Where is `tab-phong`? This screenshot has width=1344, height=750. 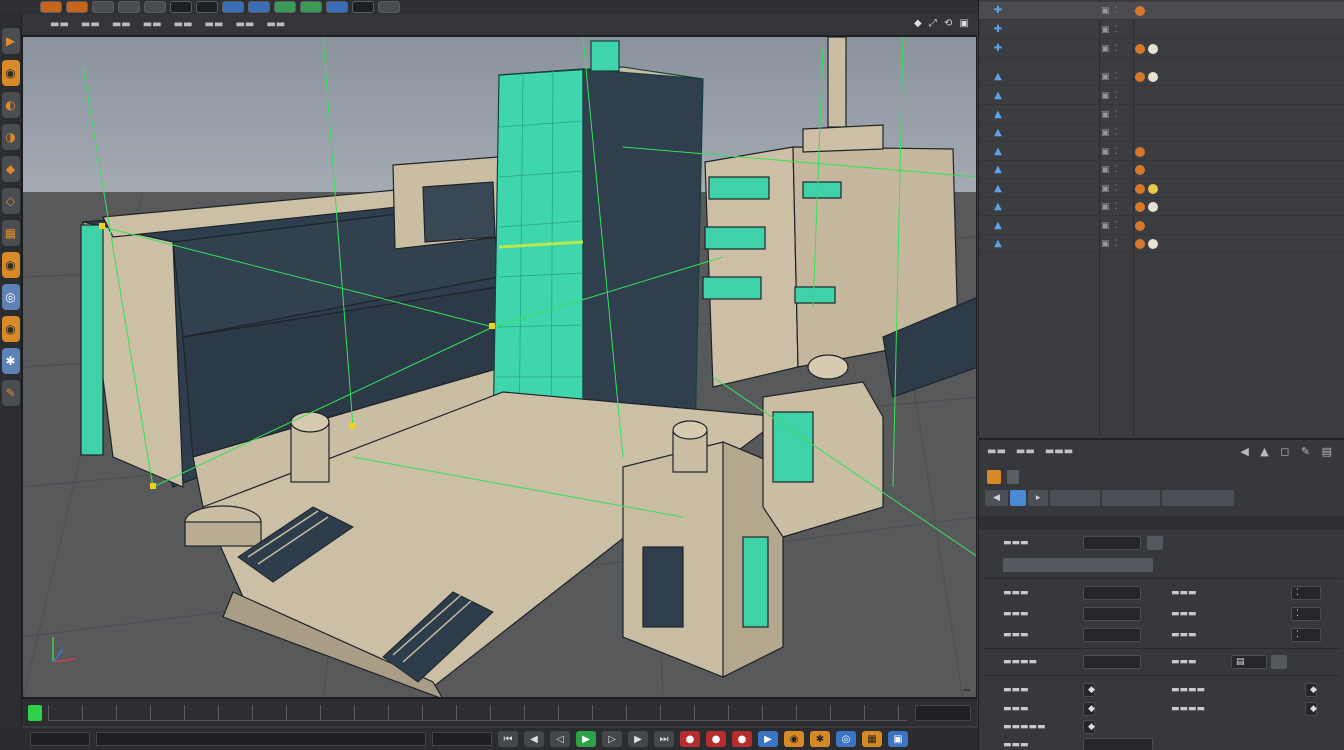 tab-phong is located at coordinates (1131, 498).